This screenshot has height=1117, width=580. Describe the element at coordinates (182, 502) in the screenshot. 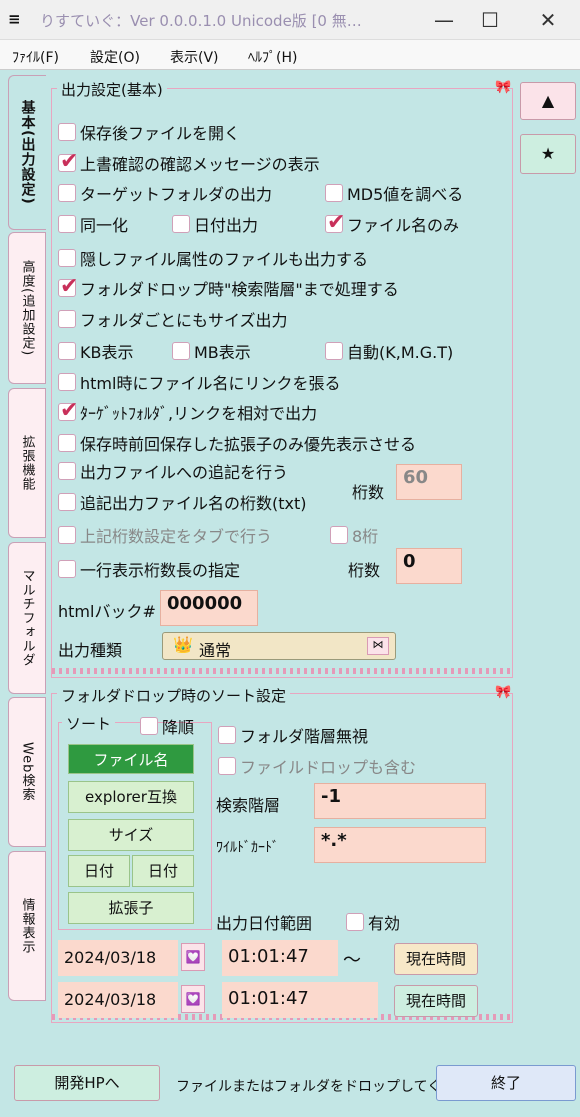

I see `option-append-digits: 追記出力ファイル名の桁数(txt)` at that location.